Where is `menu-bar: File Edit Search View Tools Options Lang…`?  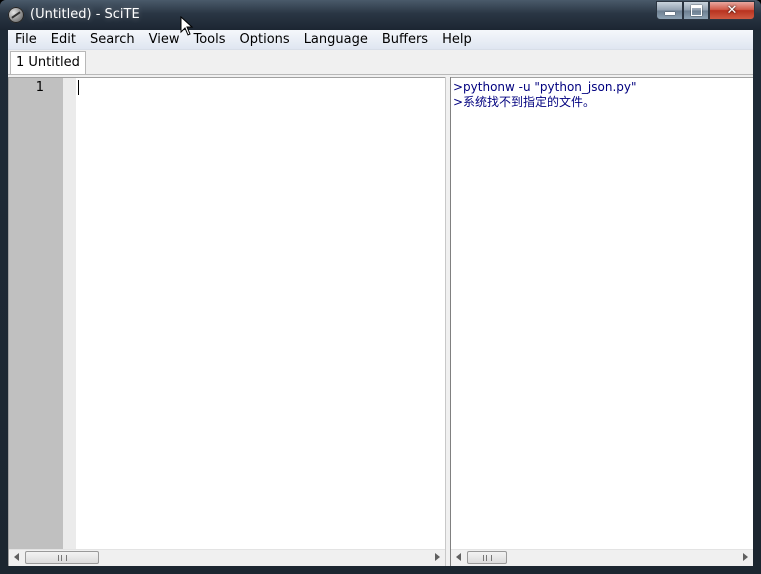 menu-bar: File Edit Search View Tools Options Lang… is located at coordinates (380, 40).